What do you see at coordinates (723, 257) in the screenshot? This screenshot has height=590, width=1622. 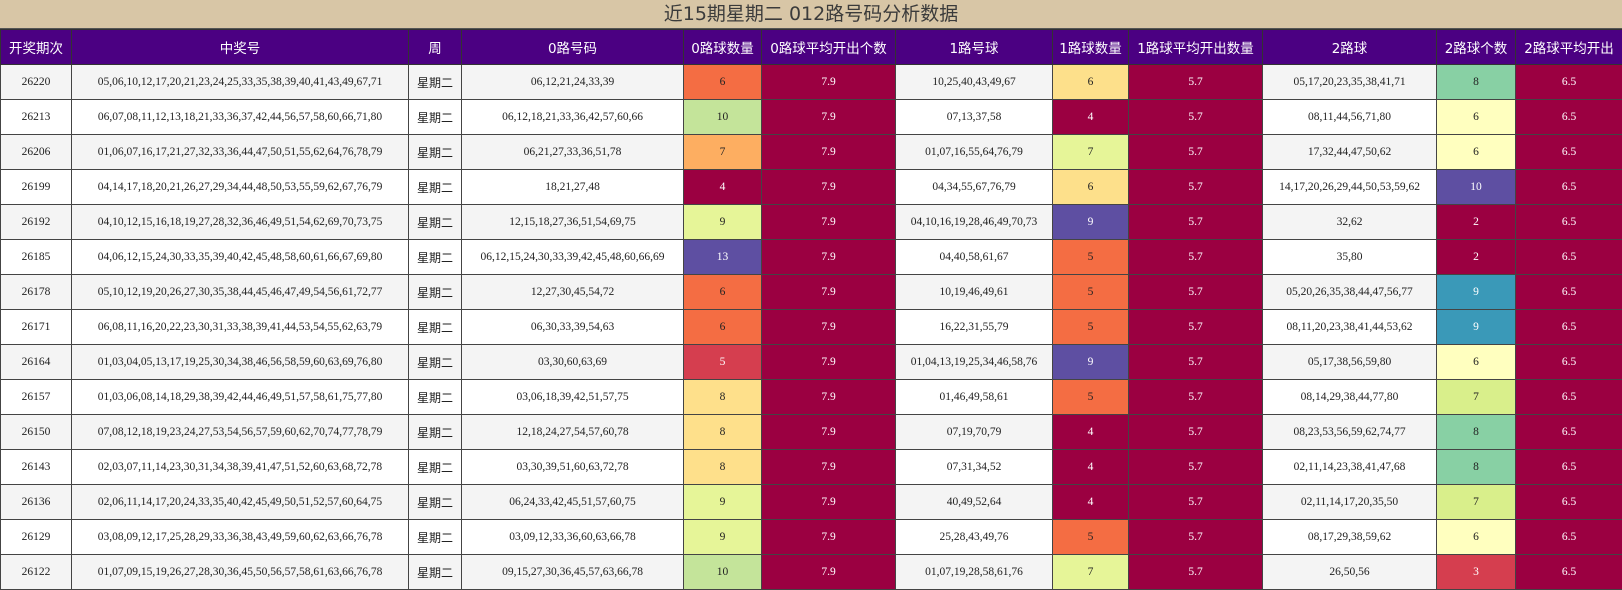 I see `cell-route0-count: 13` at bounding box center [723, 257].